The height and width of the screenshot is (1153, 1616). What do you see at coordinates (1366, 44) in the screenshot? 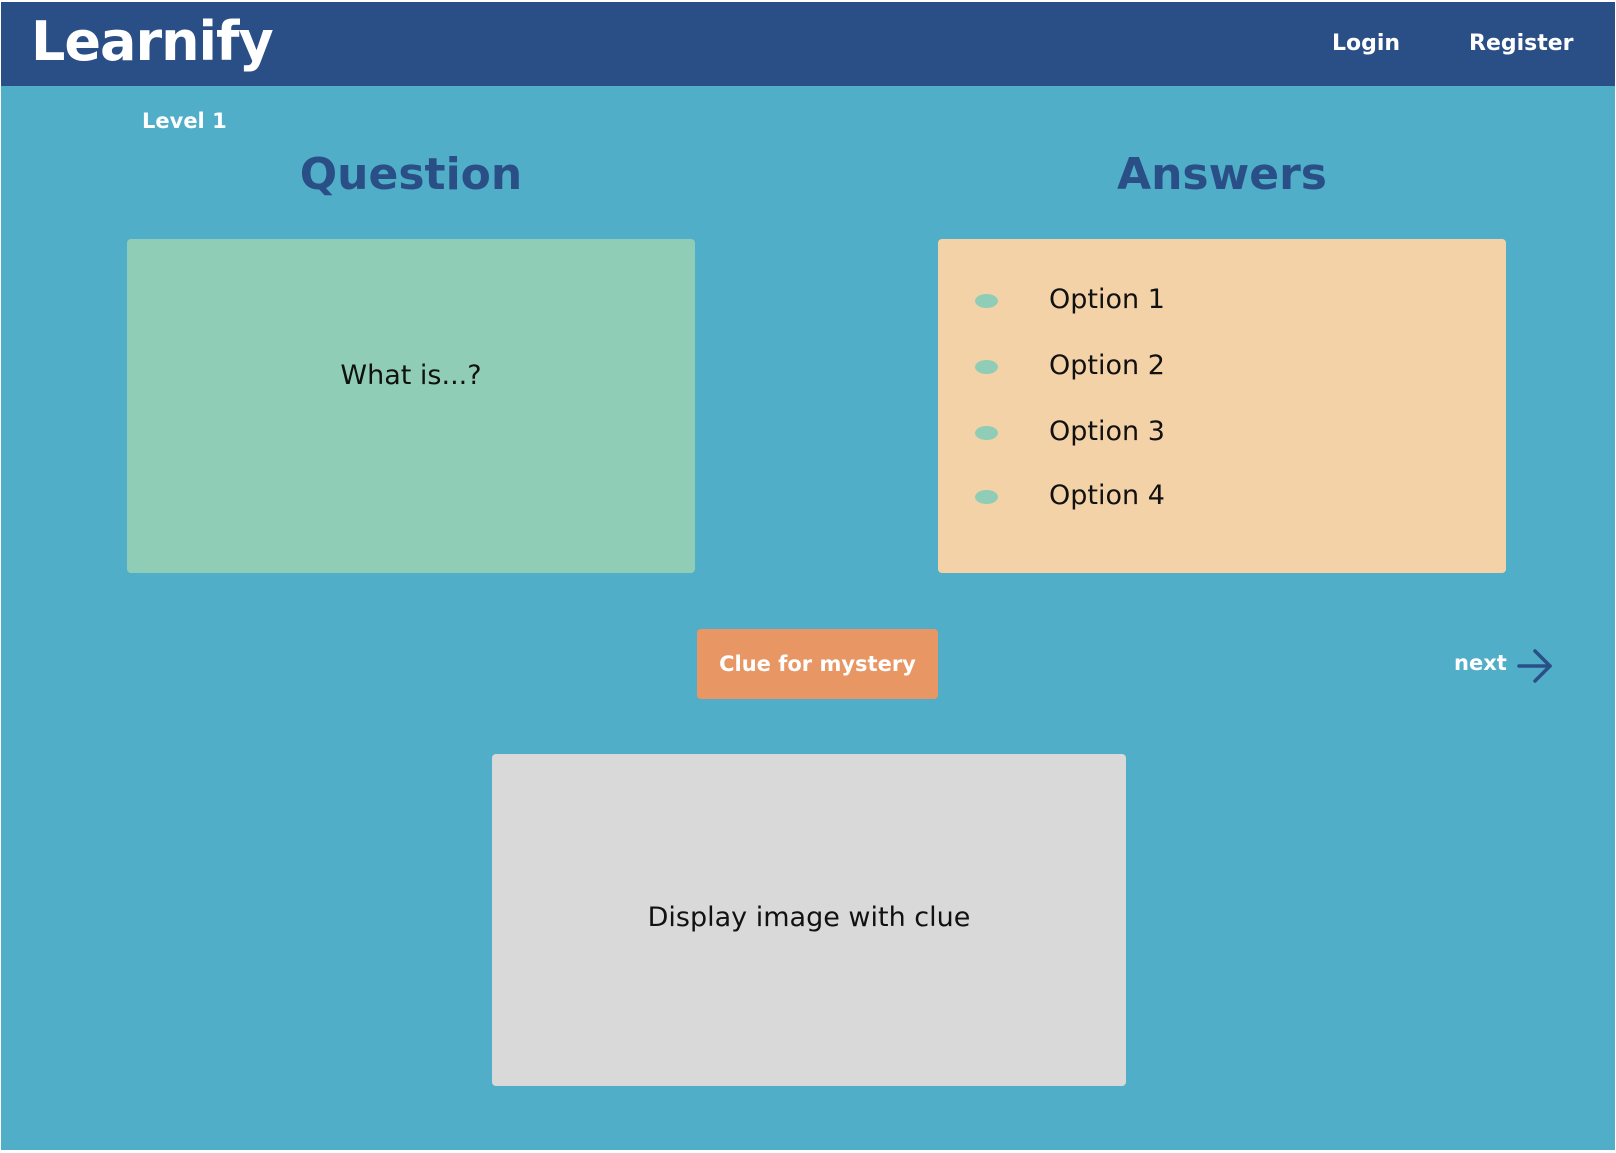
I see `login-link: Login` at bounding box center [1366, 44].